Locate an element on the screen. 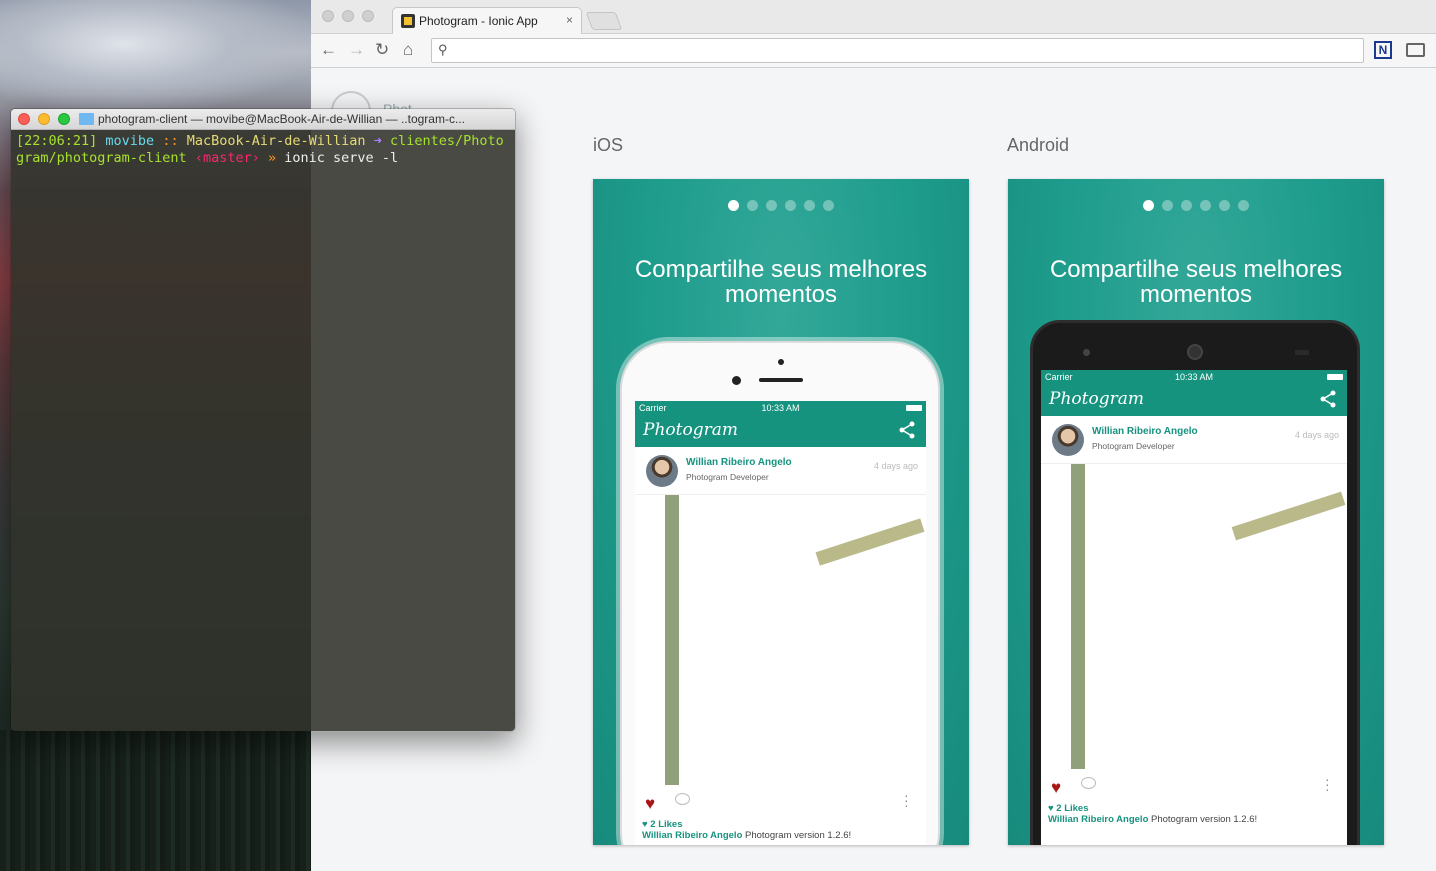 The image size is (1436, 871). platform-label-android: Android is located at coordinates (1038, 145).